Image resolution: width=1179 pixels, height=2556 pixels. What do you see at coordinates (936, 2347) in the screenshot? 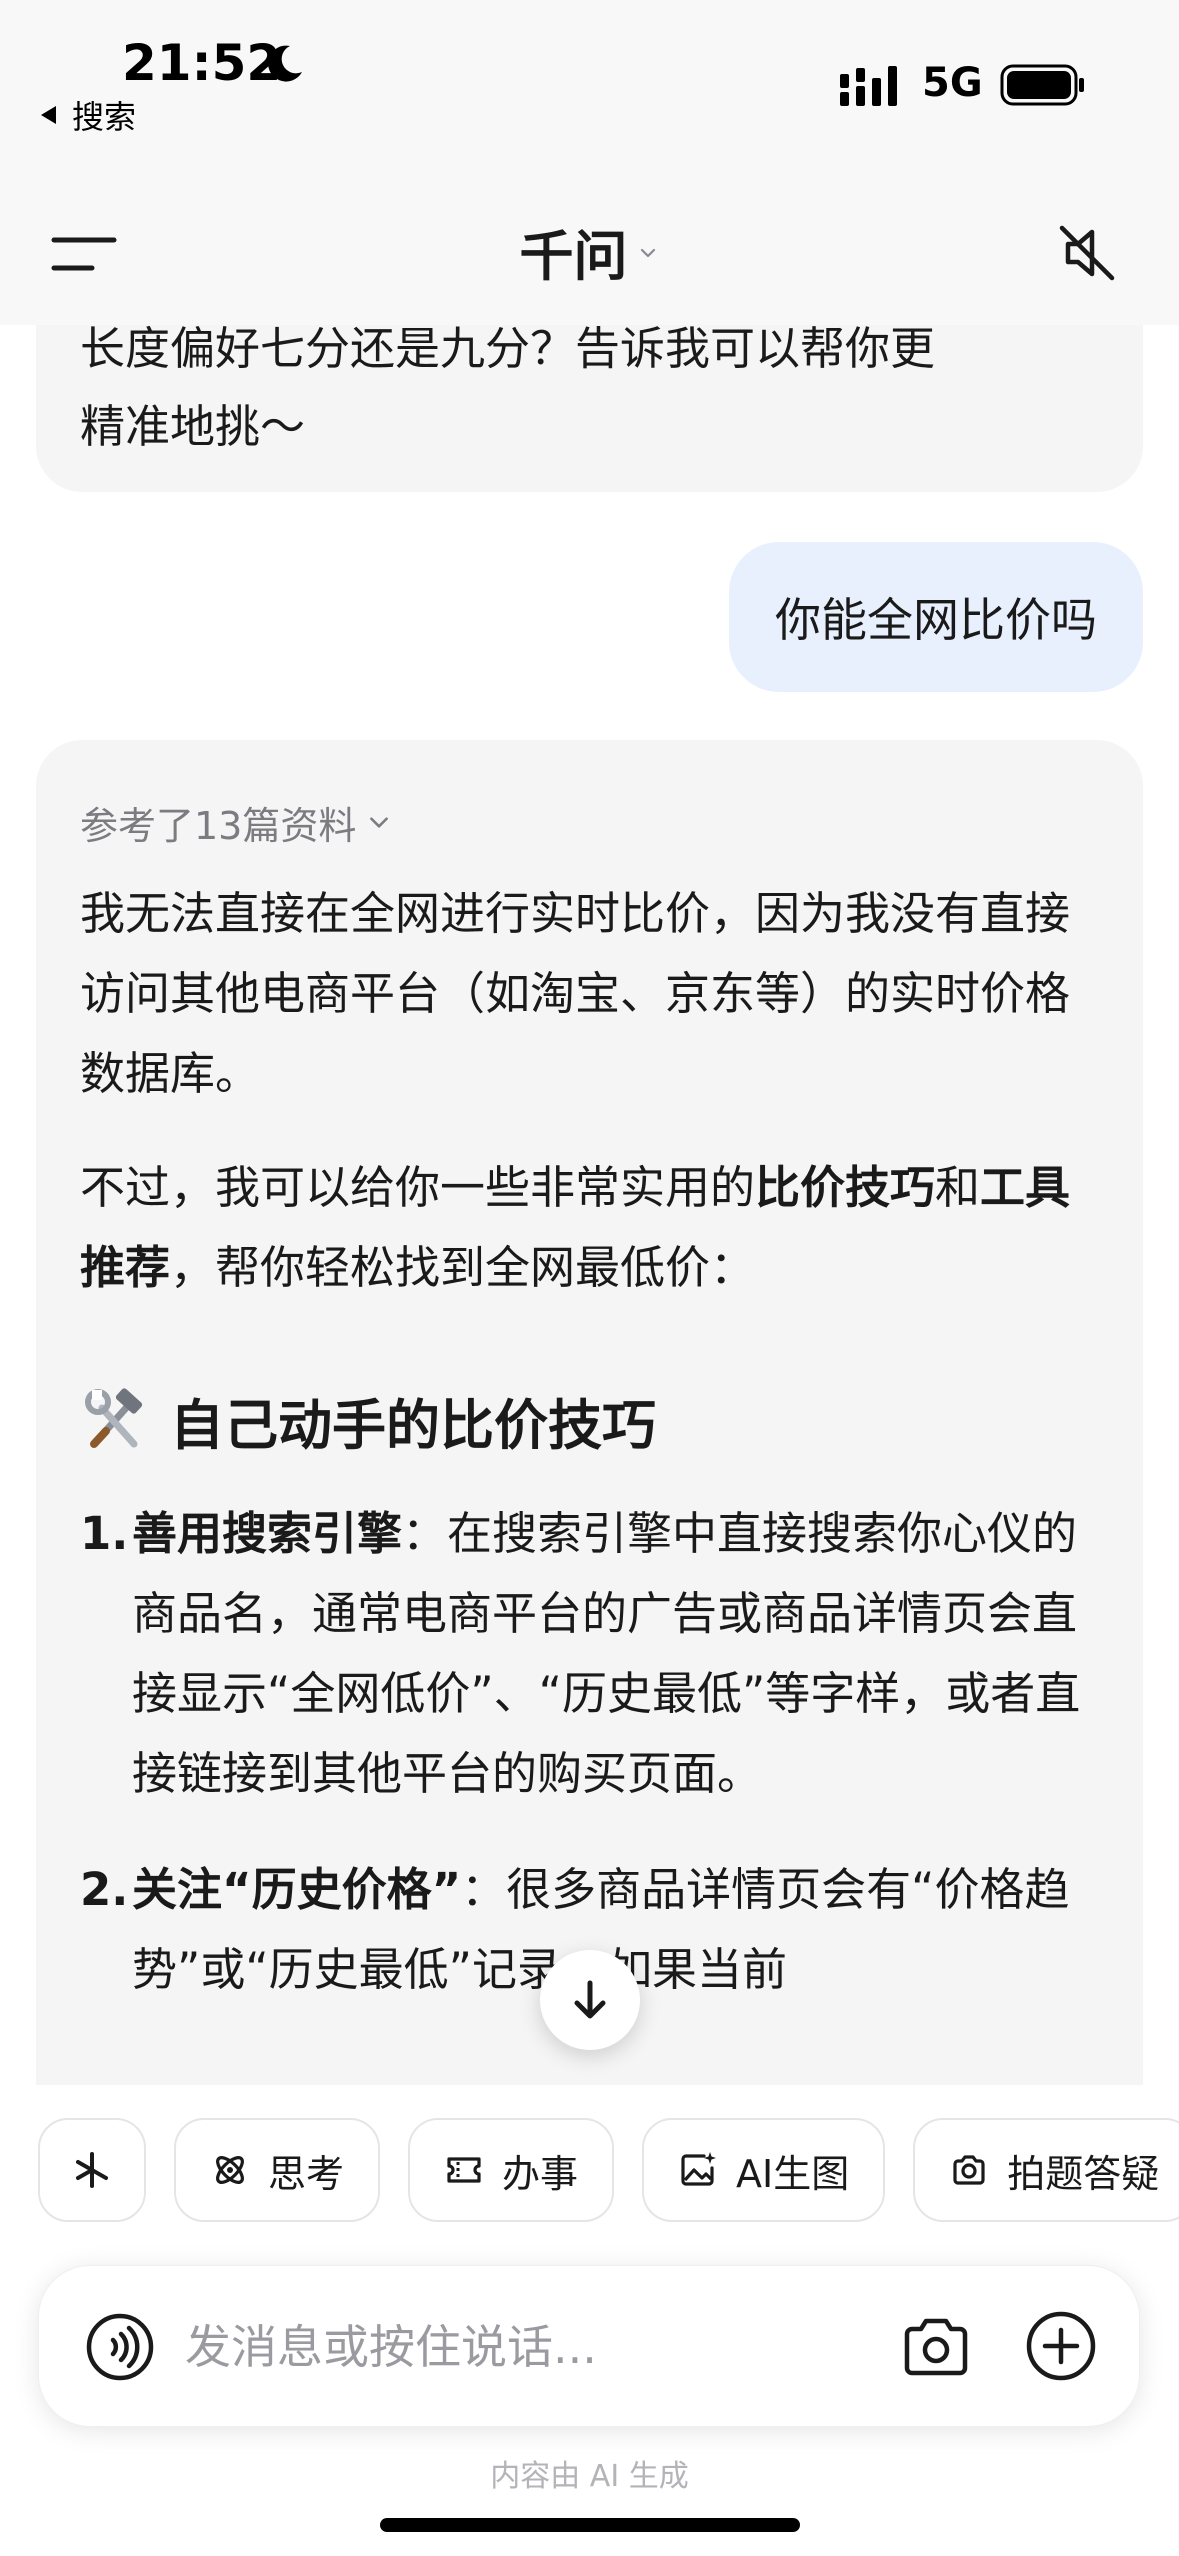
I see `camera-icon` at bounding box center [936, 2347].